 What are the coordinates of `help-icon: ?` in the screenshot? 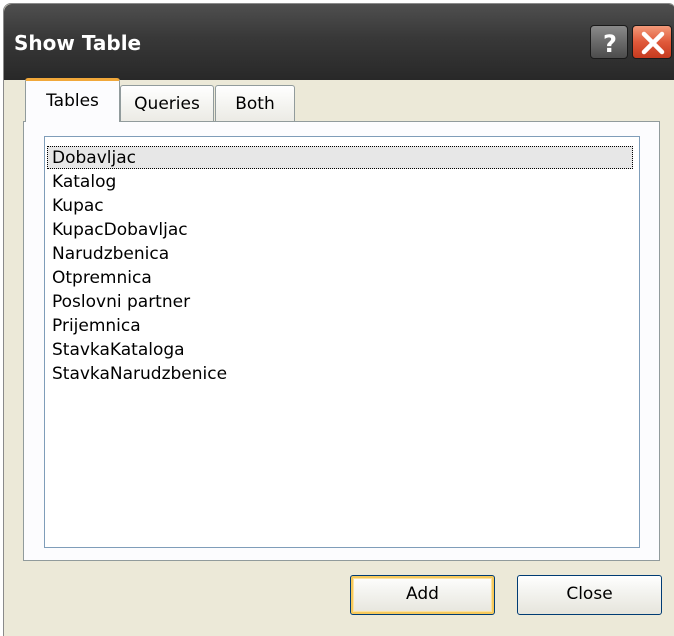 It's located at (610, 44).